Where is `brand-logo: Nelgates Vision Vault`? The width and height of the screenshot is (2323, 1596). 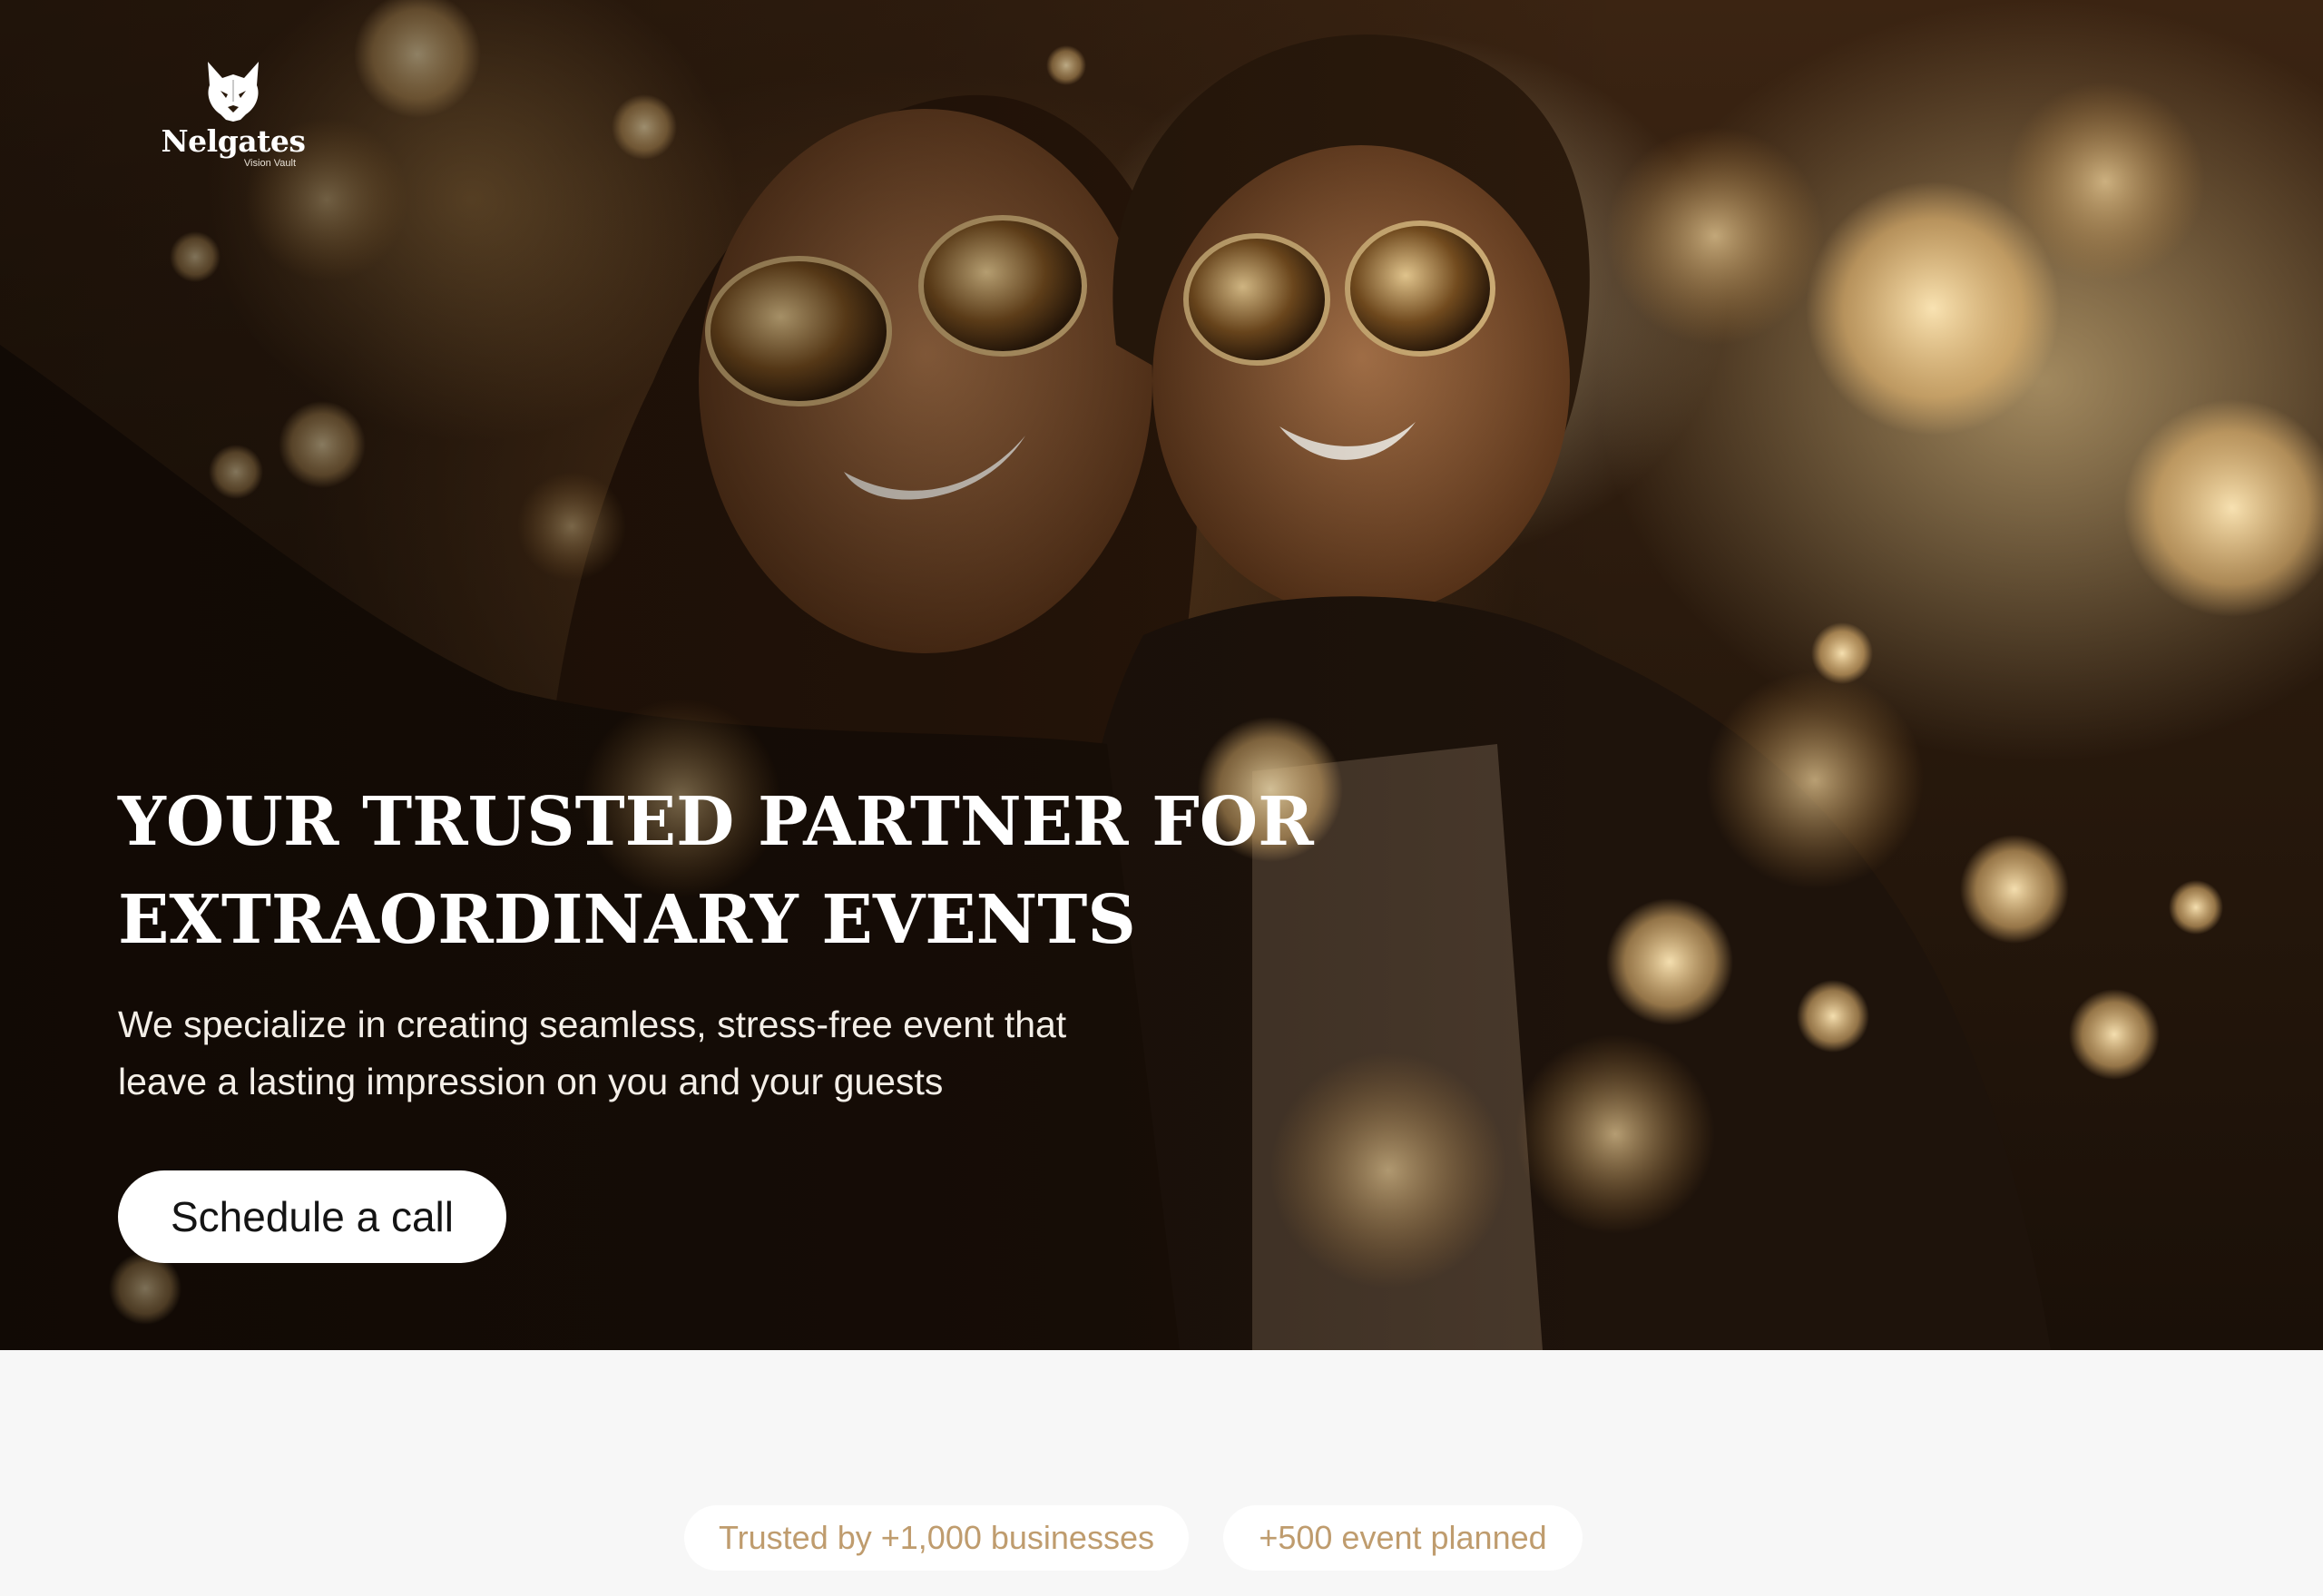
brand-logo: Nelgates Vision Vault is located at coordinates (233, 115).